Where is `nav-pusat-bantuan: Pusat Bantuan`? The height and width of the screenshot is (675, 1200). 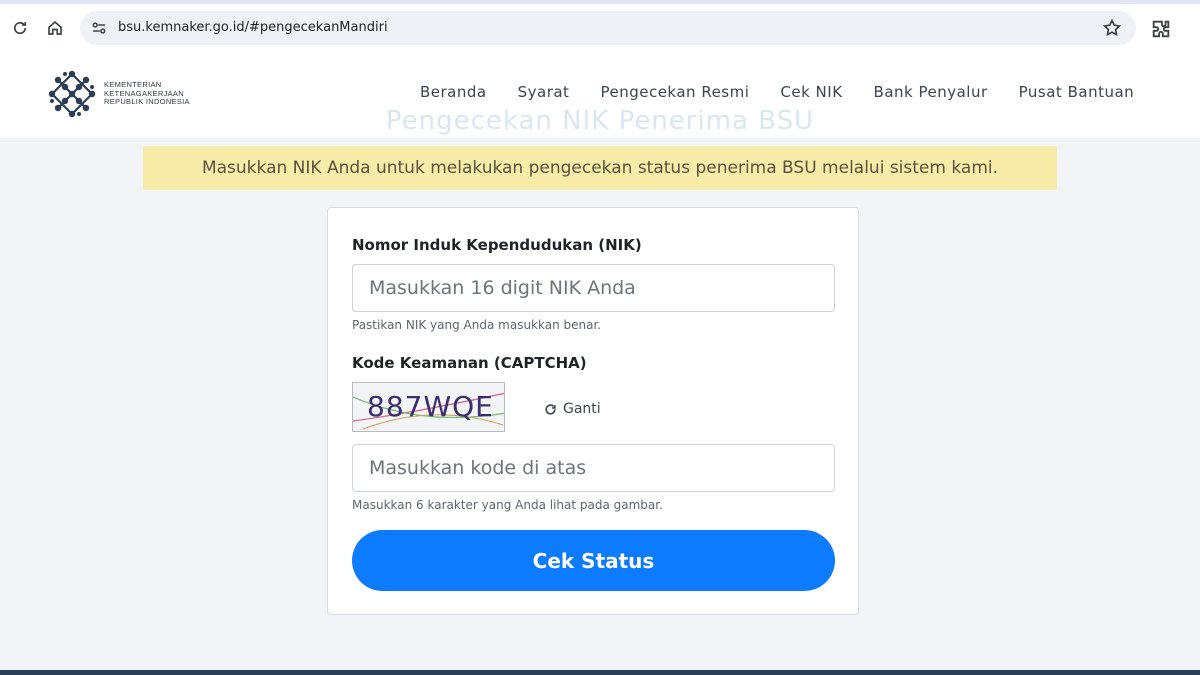
nav-pusat-bantuan: Pusat Bantuan is located at coordinates (1077, 92).